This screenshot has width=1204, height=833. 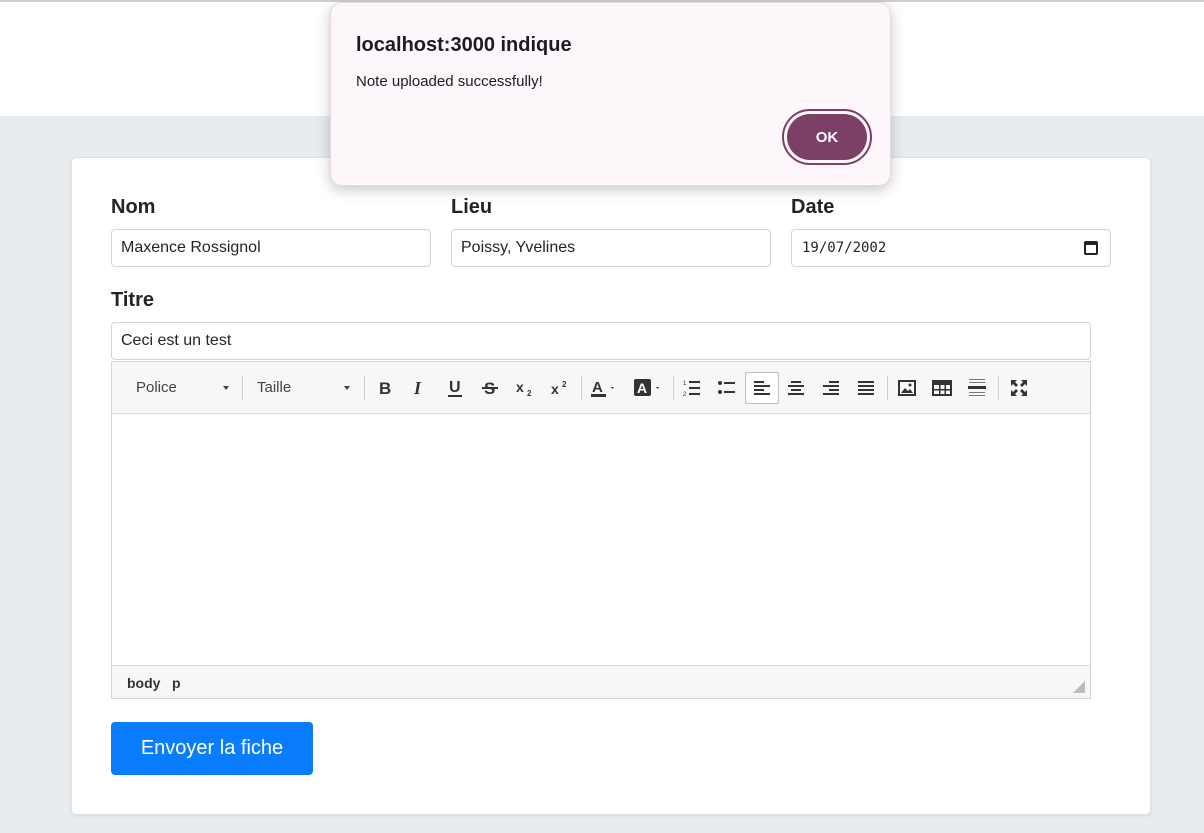 I want to click on subscript-icon: x2, so click(x=525, y=388).